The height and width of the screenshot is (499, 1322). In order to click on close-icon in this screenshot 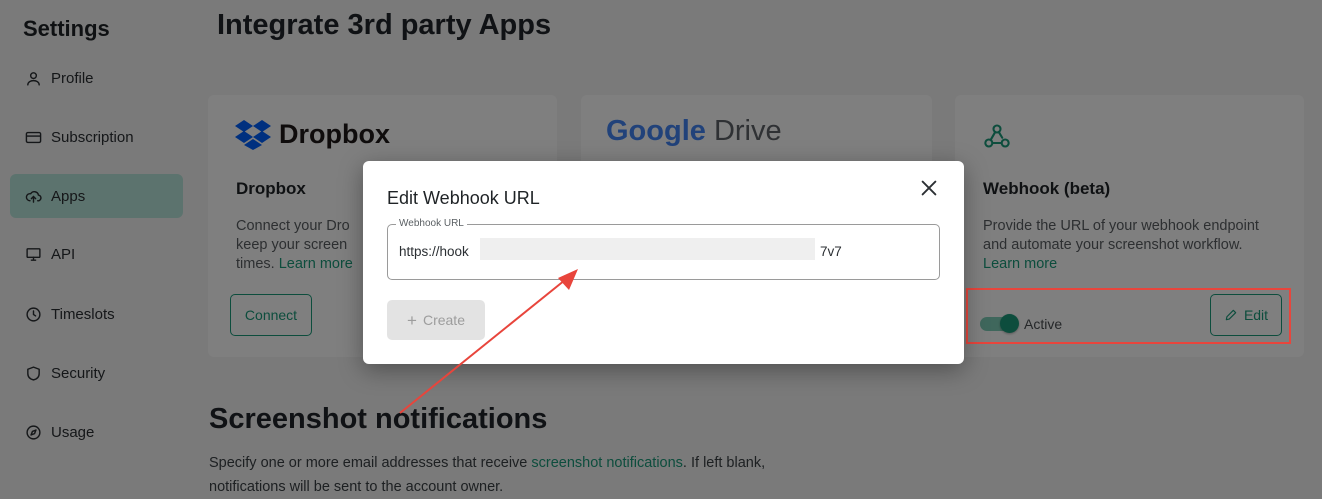, I will do `click(929, 188)`.